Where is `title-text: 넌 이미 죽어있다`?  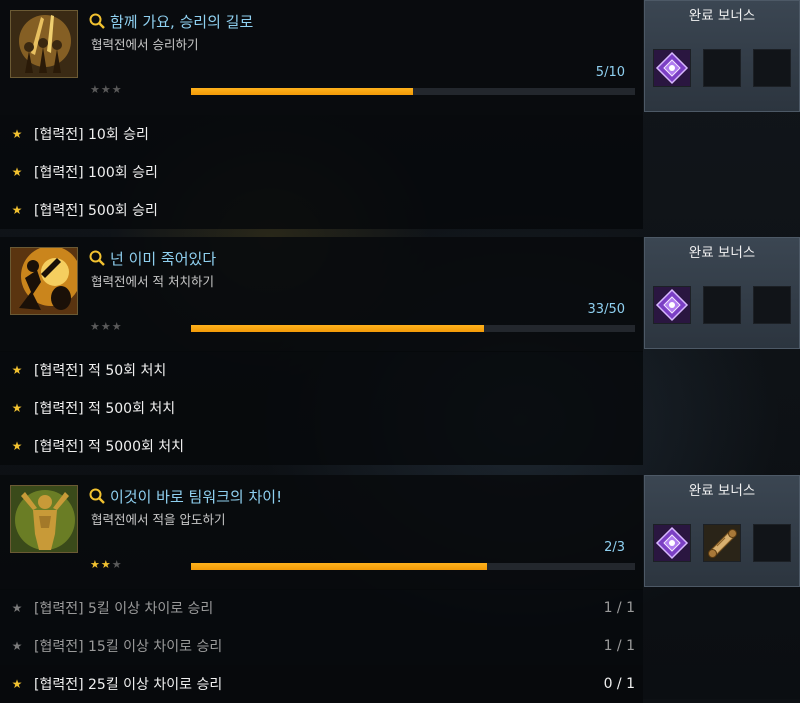
title-text: 넌 이미 죽어있다 is located at coordinates (163, 258).